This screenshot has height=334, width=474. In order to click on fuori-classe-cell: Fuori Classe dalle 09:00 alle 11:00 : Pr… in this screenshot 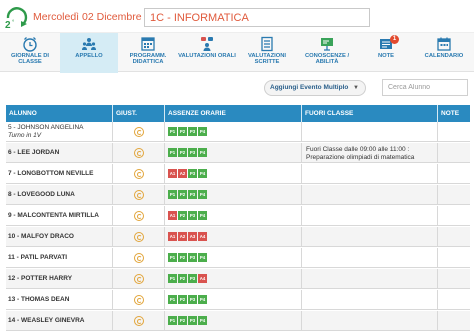, I will do `click(370, 153)`.